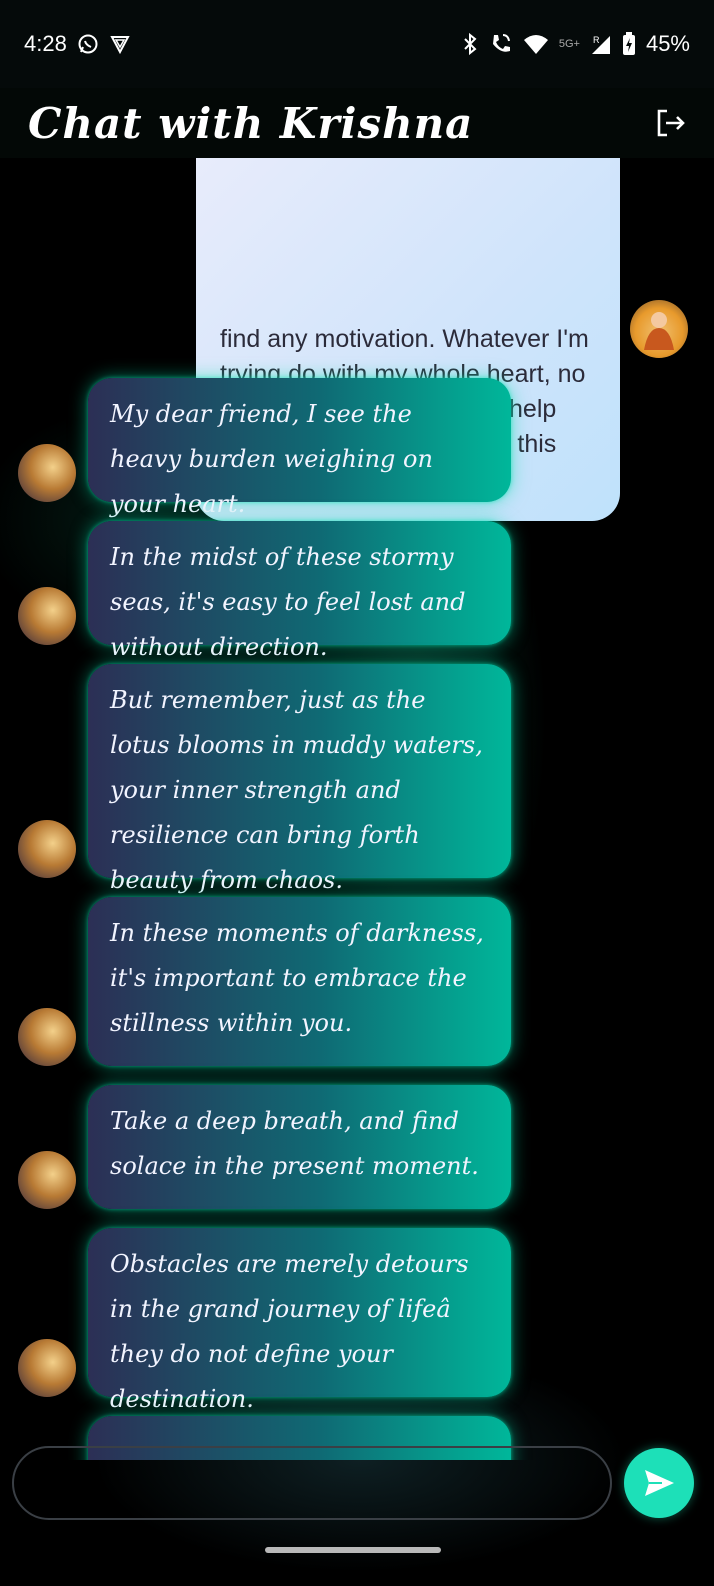 The image size is (714, 1586). Describe the element at coordinates (357, 44) in the screenshot. I see `status-bar: 4:28 5G+ R 45%` at that location.